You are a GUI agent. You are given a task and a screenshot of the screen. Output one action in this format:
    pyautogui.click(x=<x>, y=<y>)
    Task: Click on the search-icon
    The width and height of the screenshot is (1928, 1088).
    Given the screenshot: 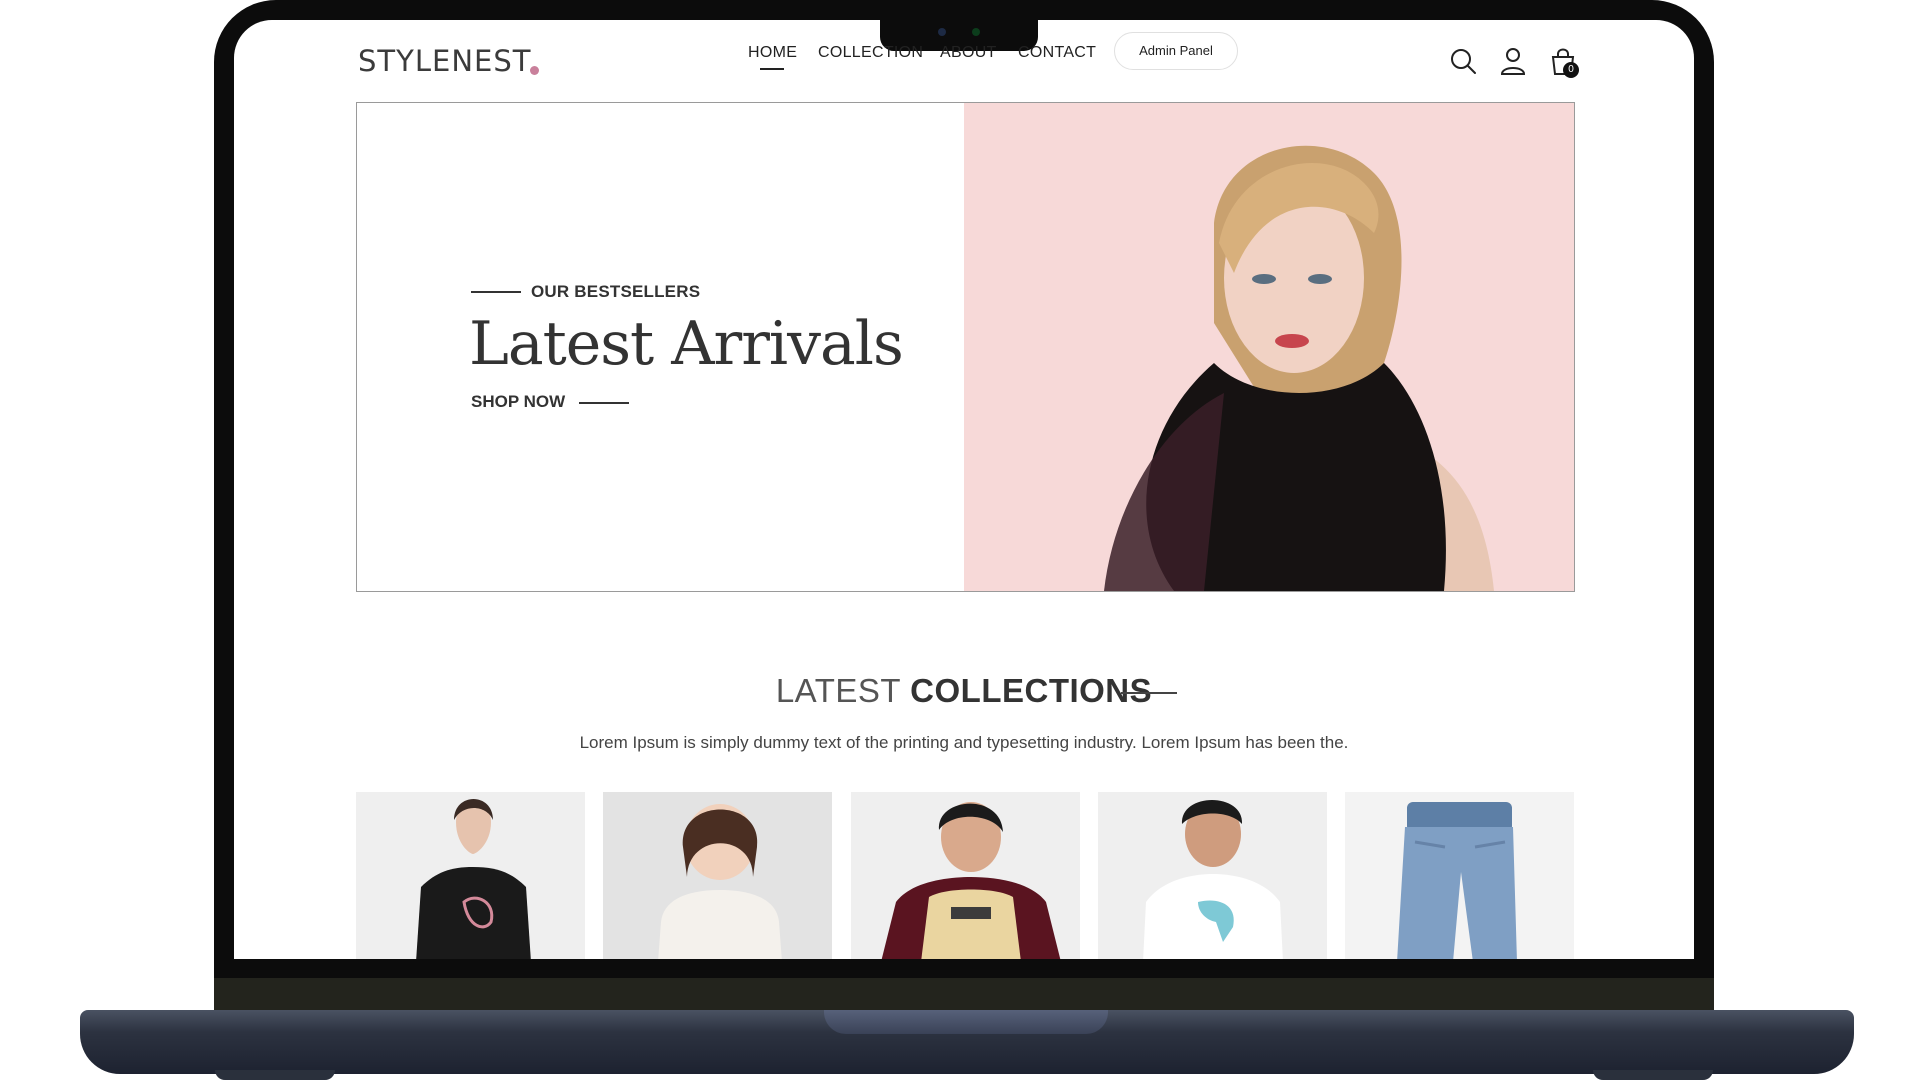 What is the action you would take?
    pyautogui.click(x=1463, y=61)
    